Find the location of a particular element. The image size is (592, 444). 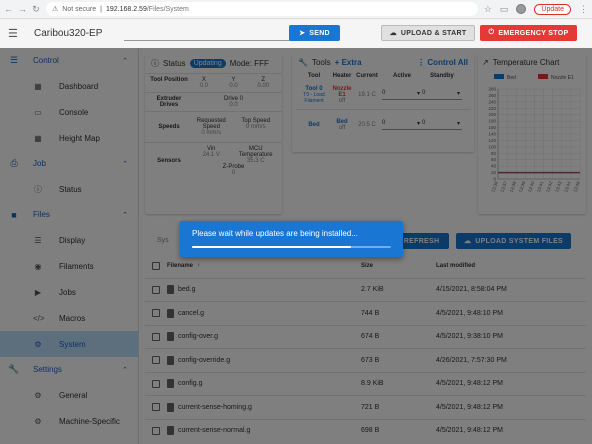

sidebar-item-macros: </> Macros is located at coordinates (69, 318).